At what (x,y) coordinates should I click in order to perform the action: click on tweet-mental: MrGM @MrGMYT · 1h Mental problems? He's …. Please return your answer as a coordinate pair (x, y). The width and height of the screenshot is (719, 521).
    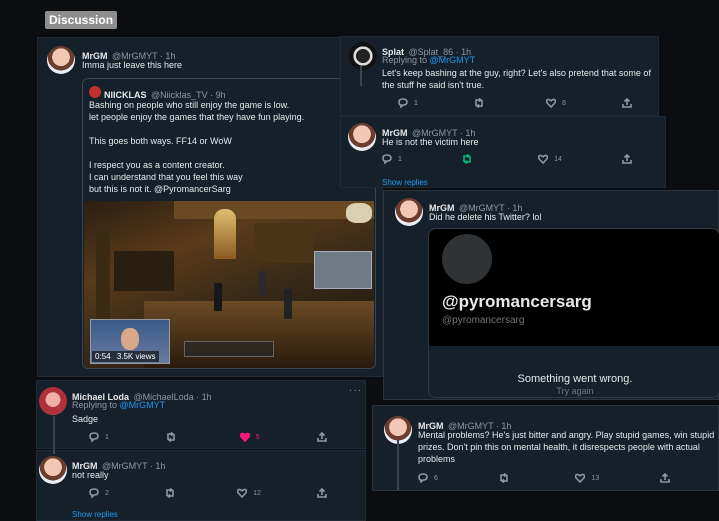
    Looking at the image, I should click on (545, 448).